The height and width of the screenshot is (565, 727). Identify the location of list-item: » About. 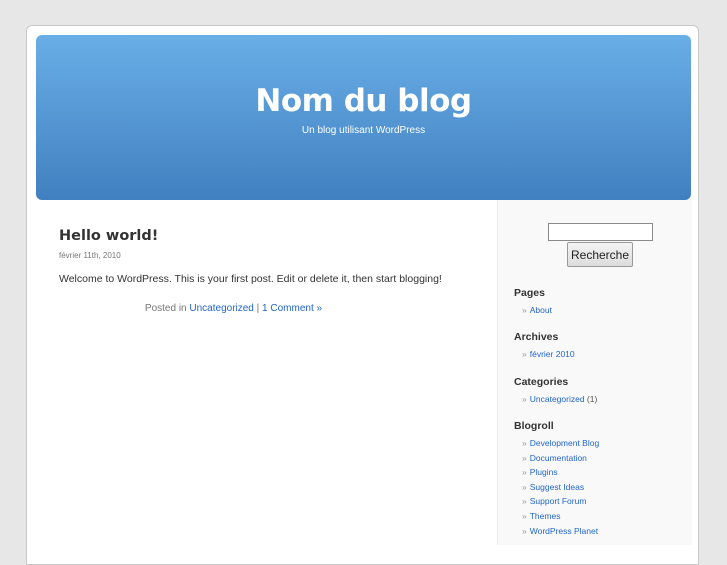
(537, 310).